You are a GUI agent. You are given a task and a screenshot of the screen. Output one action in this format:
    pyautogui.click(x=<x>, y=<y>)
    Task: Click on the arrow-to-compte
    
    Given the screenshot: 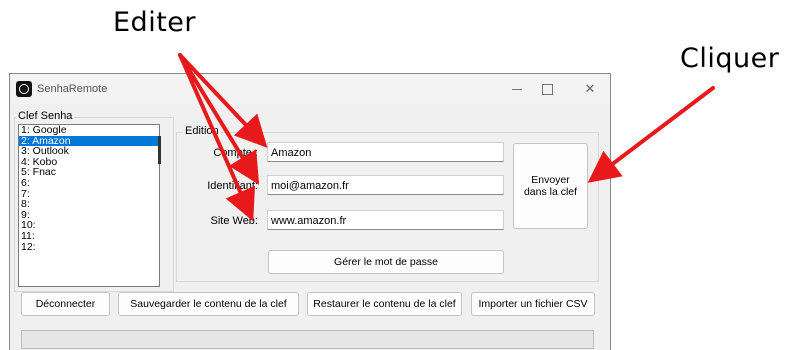 What is the action you would take?
    pyautogui.click(x=223, y=100)
    